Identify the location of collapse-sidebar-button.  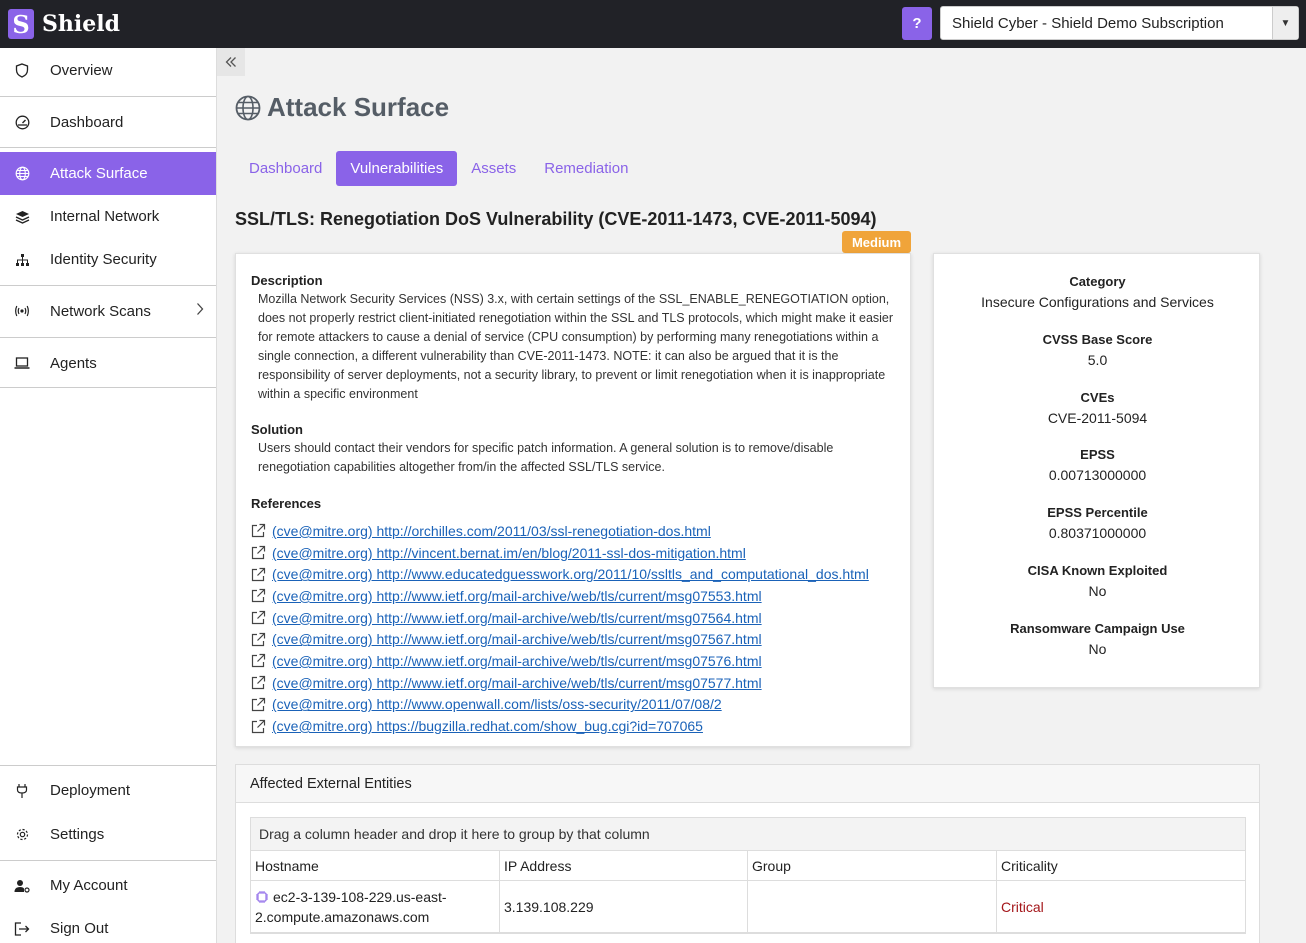
(231, 62).